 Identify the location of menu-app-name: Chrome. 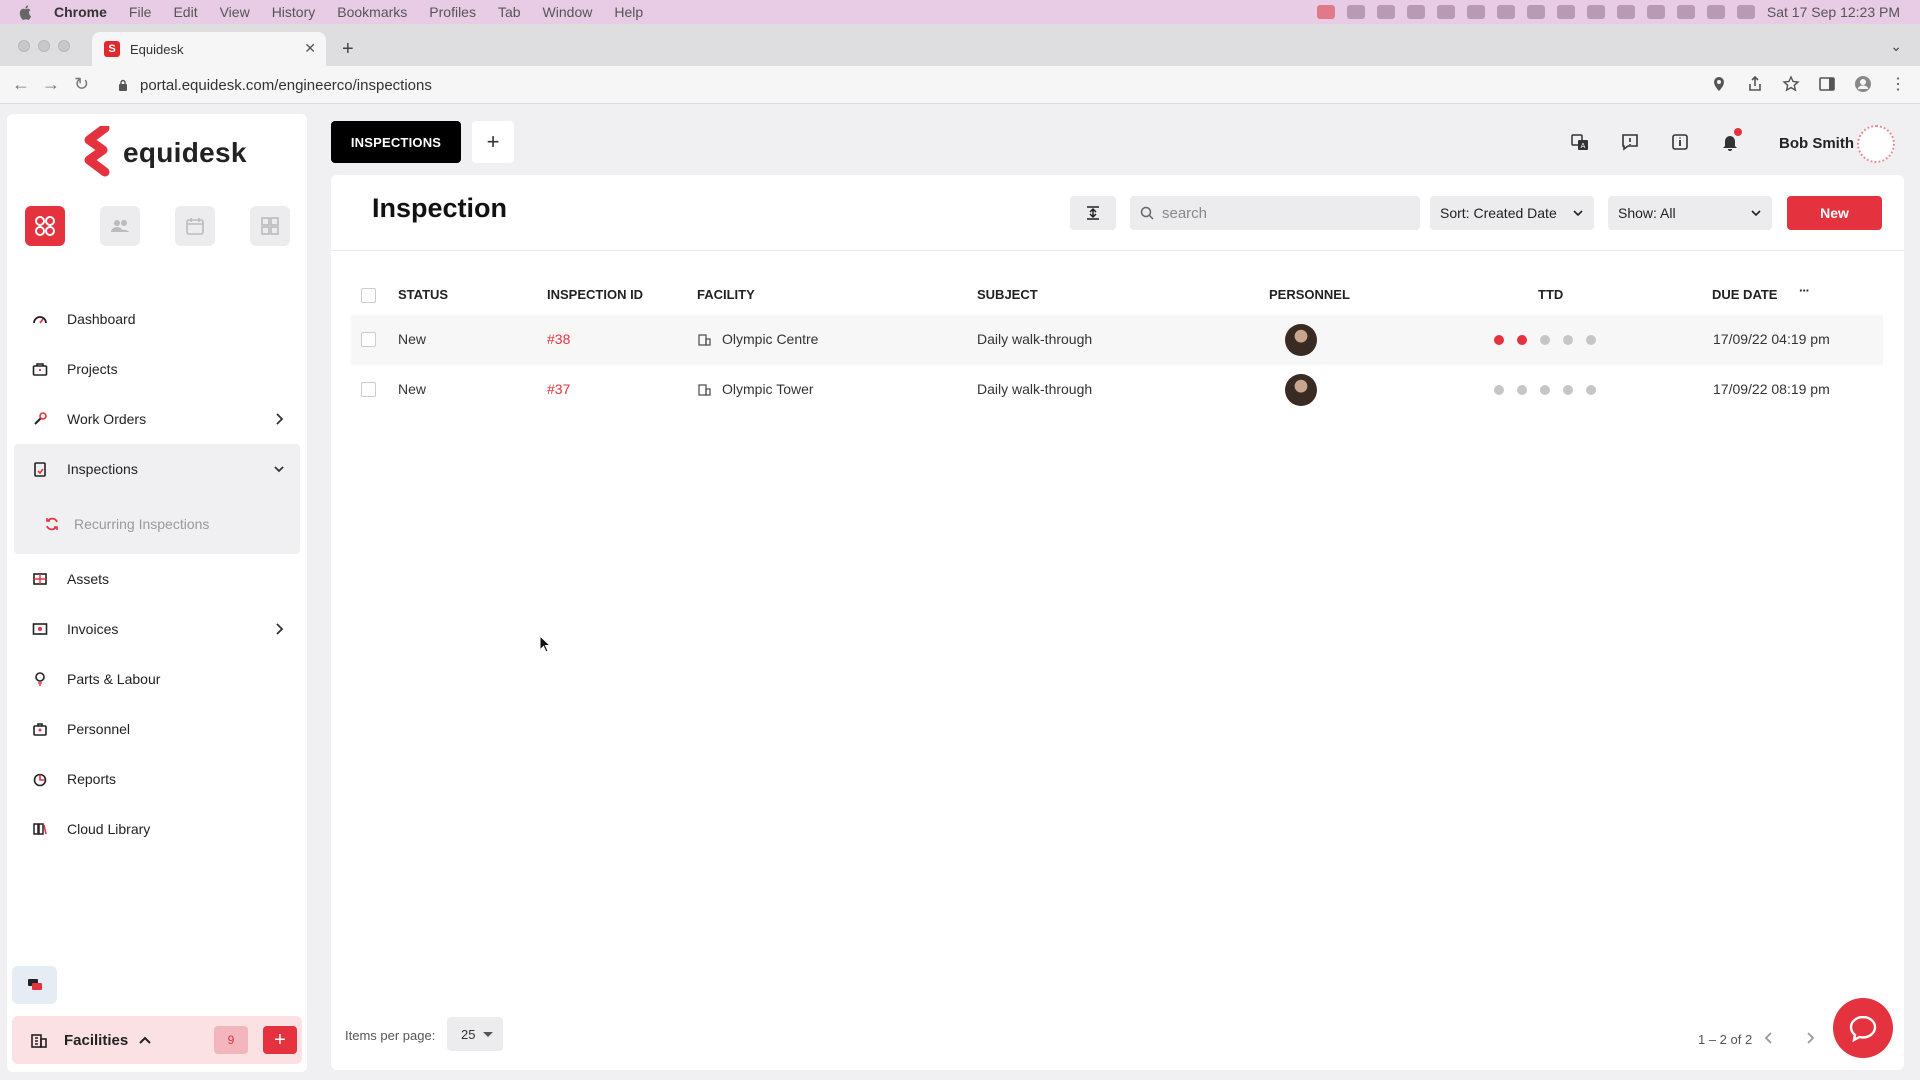
(80, 12).